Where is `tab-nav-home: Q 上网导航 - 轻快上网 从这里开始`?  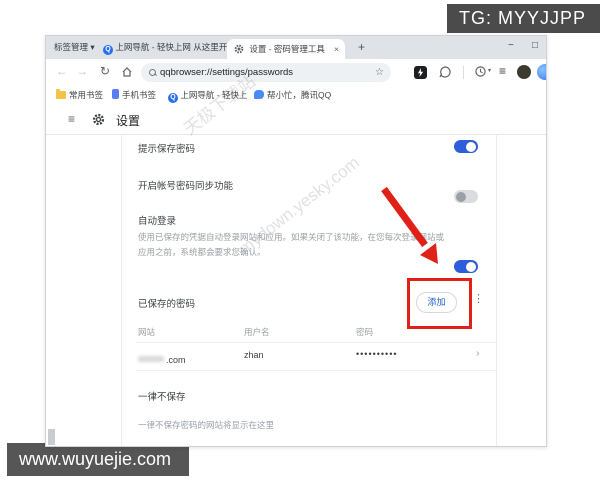 tab-nav-home: Q 上网导航 - 轻快上网 从这里开始 is located at coordinates (165, 47).